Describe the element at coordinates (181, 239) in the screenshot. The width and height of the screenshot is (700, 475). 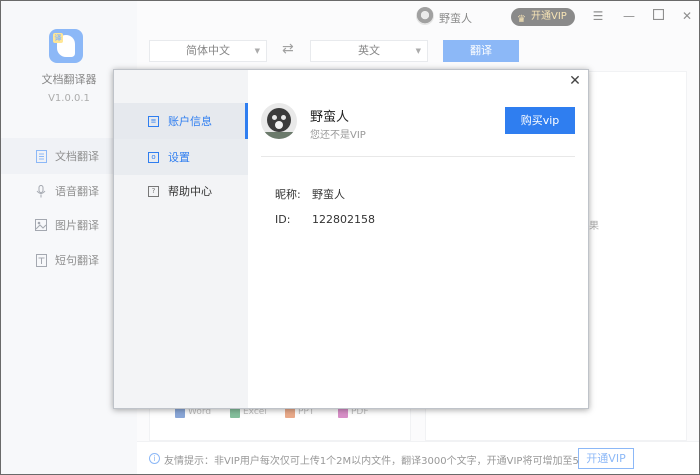
I see `dialog-nav: ≡ 账户信息 o 设置 ? 帮助中心` at that location.